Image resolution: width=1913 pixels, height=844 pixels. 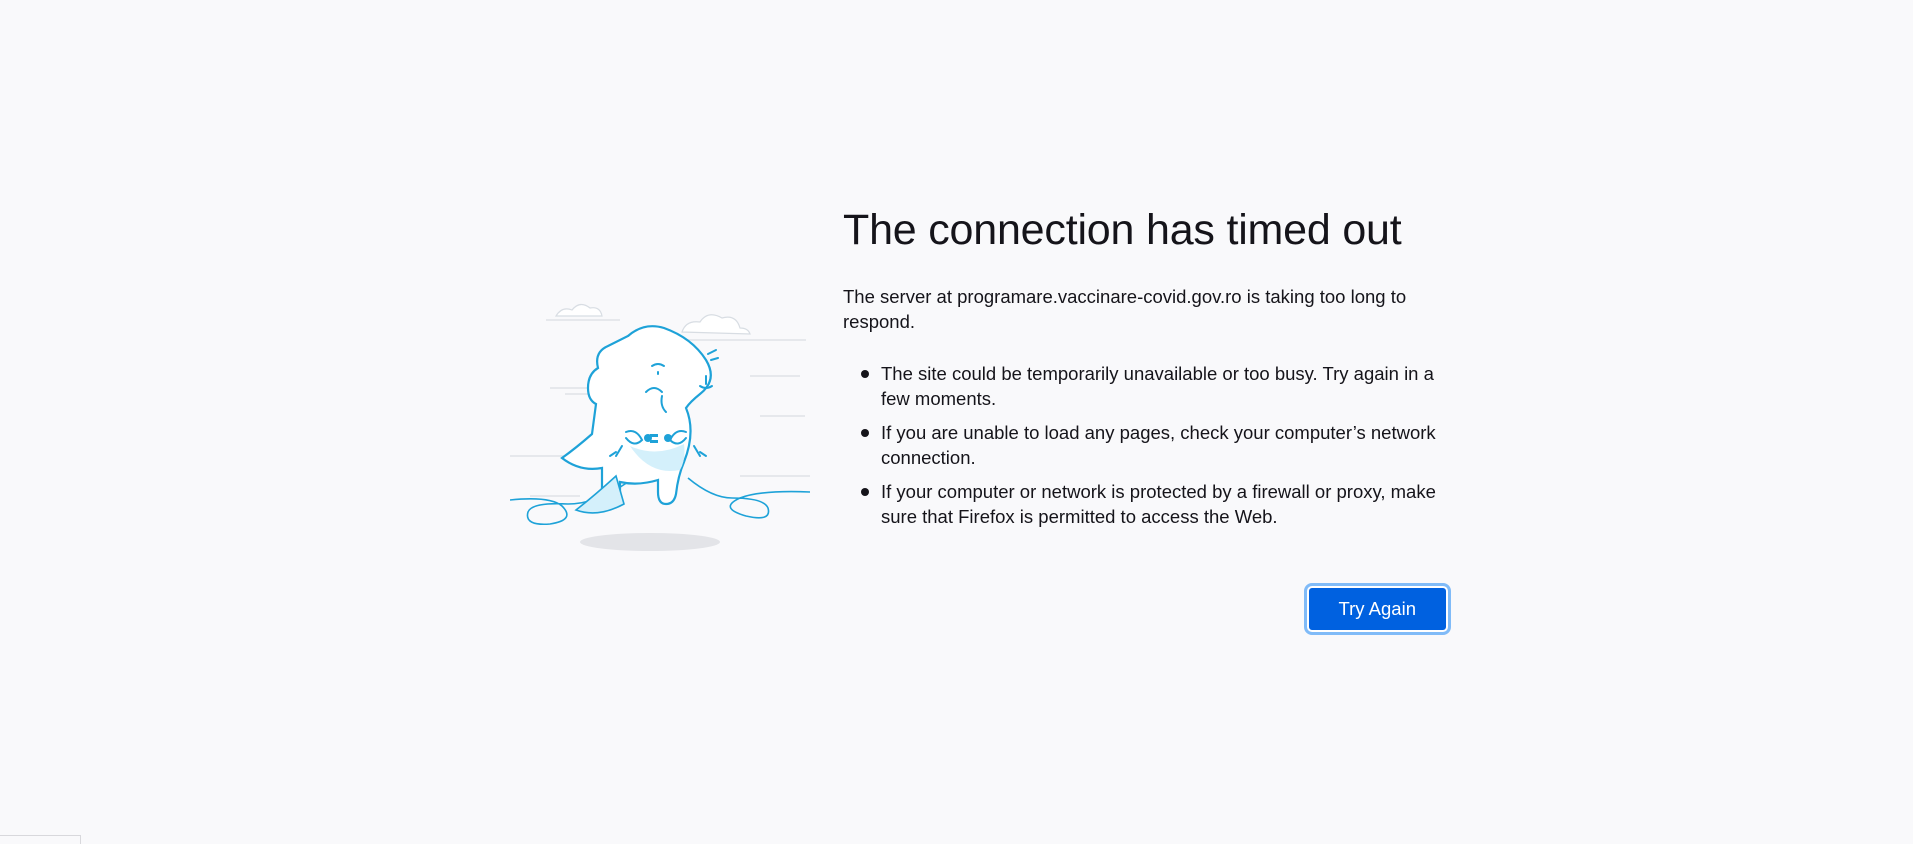 What do you see at coordinates (40, 839) in the screenshot?
I see `status-panel` at bounding box center [40, 839].